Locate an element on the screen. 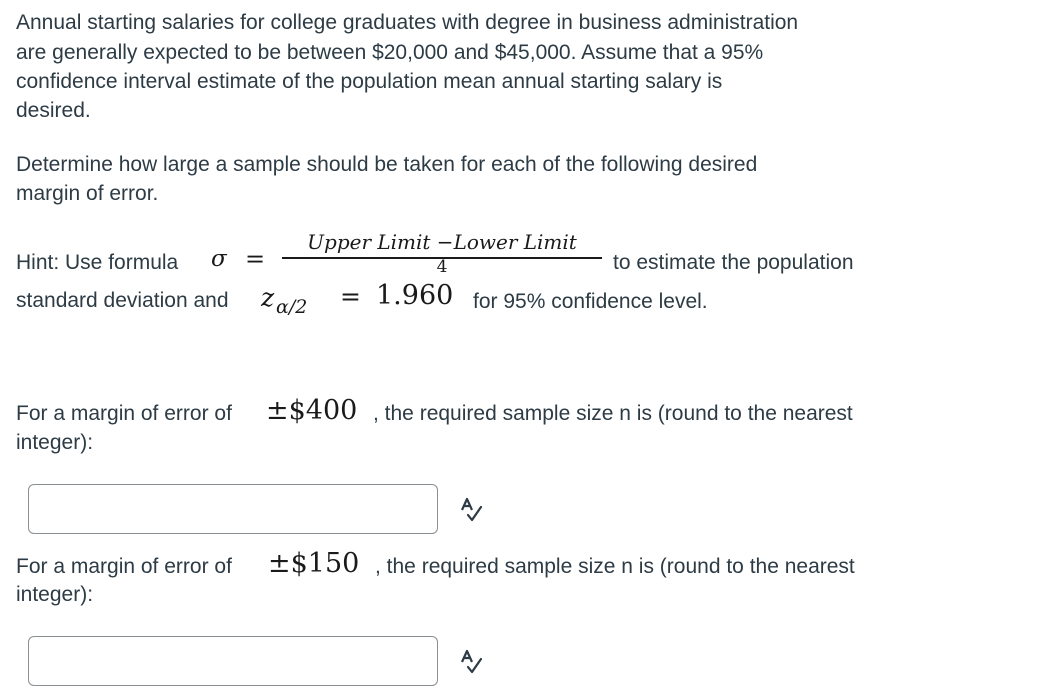 The image size is (1059, 697). hint-line2-prefix: standard deviation and is located at coordinates (122, 300).